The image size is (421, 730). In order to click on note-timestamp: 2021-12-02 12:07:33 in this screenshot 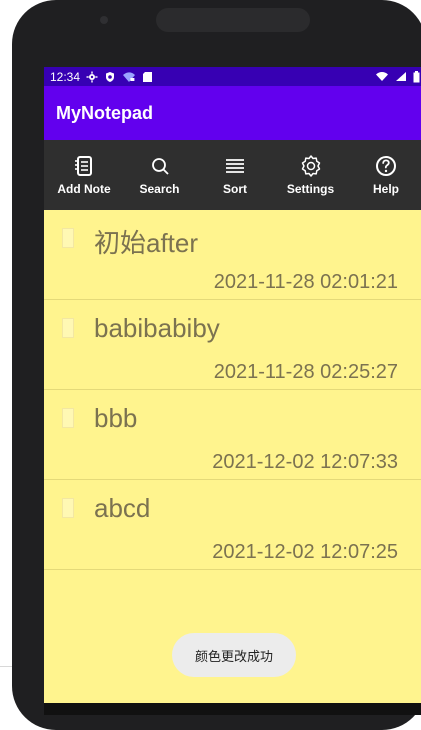, I will do `click(305, 462)`.